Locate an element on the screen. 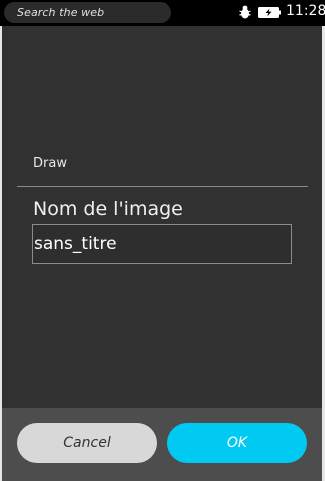 The image size is (325, 481). status-bar: Search the web 11:28 is located at coordinates (162, 13).